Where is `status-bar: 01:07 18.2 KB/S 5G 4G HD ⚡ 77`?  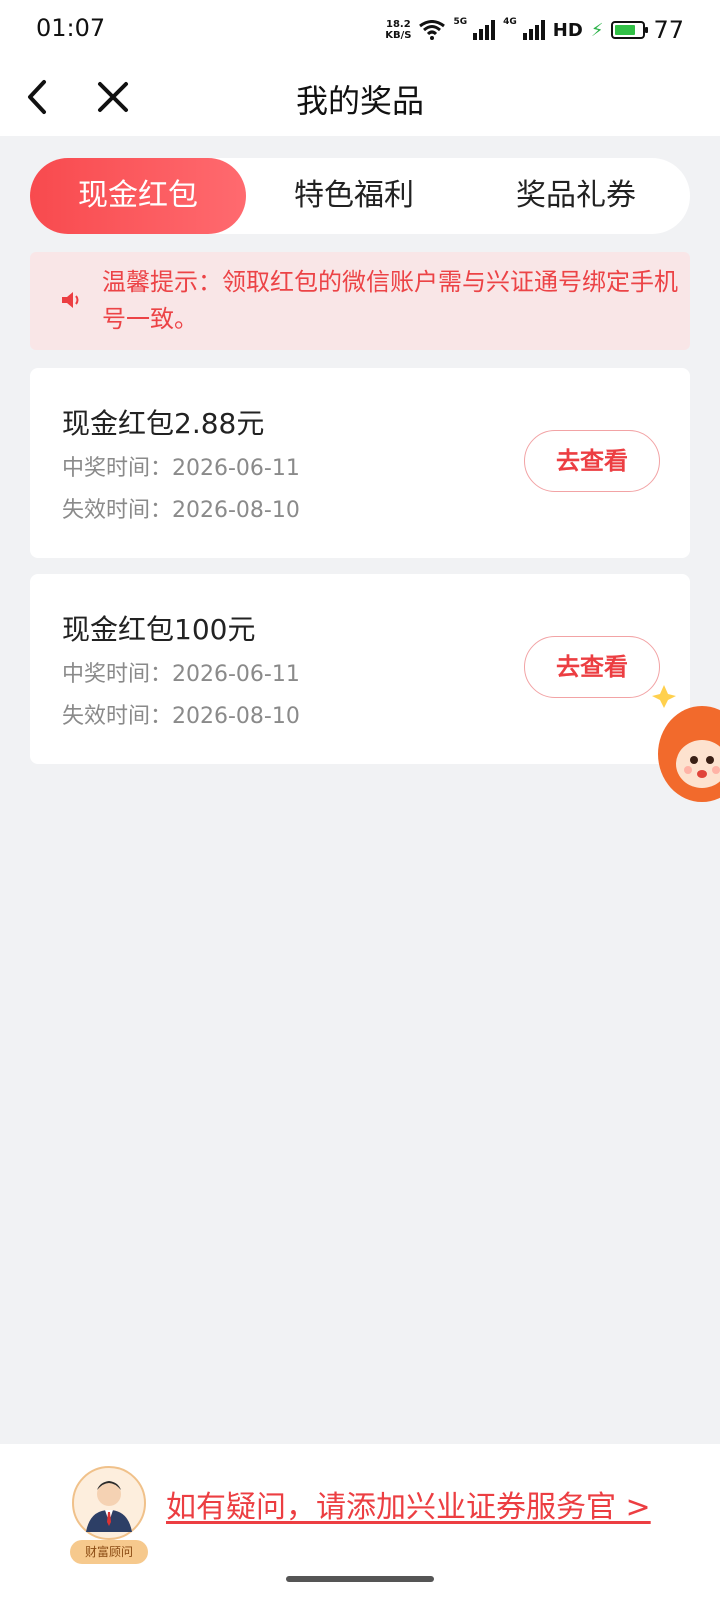 status-bar: 01:07 18.2 KB/S 5G 4G HD ⚡ 77 is located at coordinates (360, 30).